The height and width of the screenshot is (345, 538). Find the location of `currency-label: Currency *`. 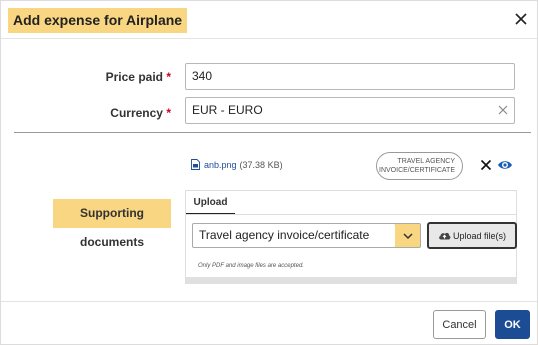

currency-label: Currency * is located at coordinates (116, 113).